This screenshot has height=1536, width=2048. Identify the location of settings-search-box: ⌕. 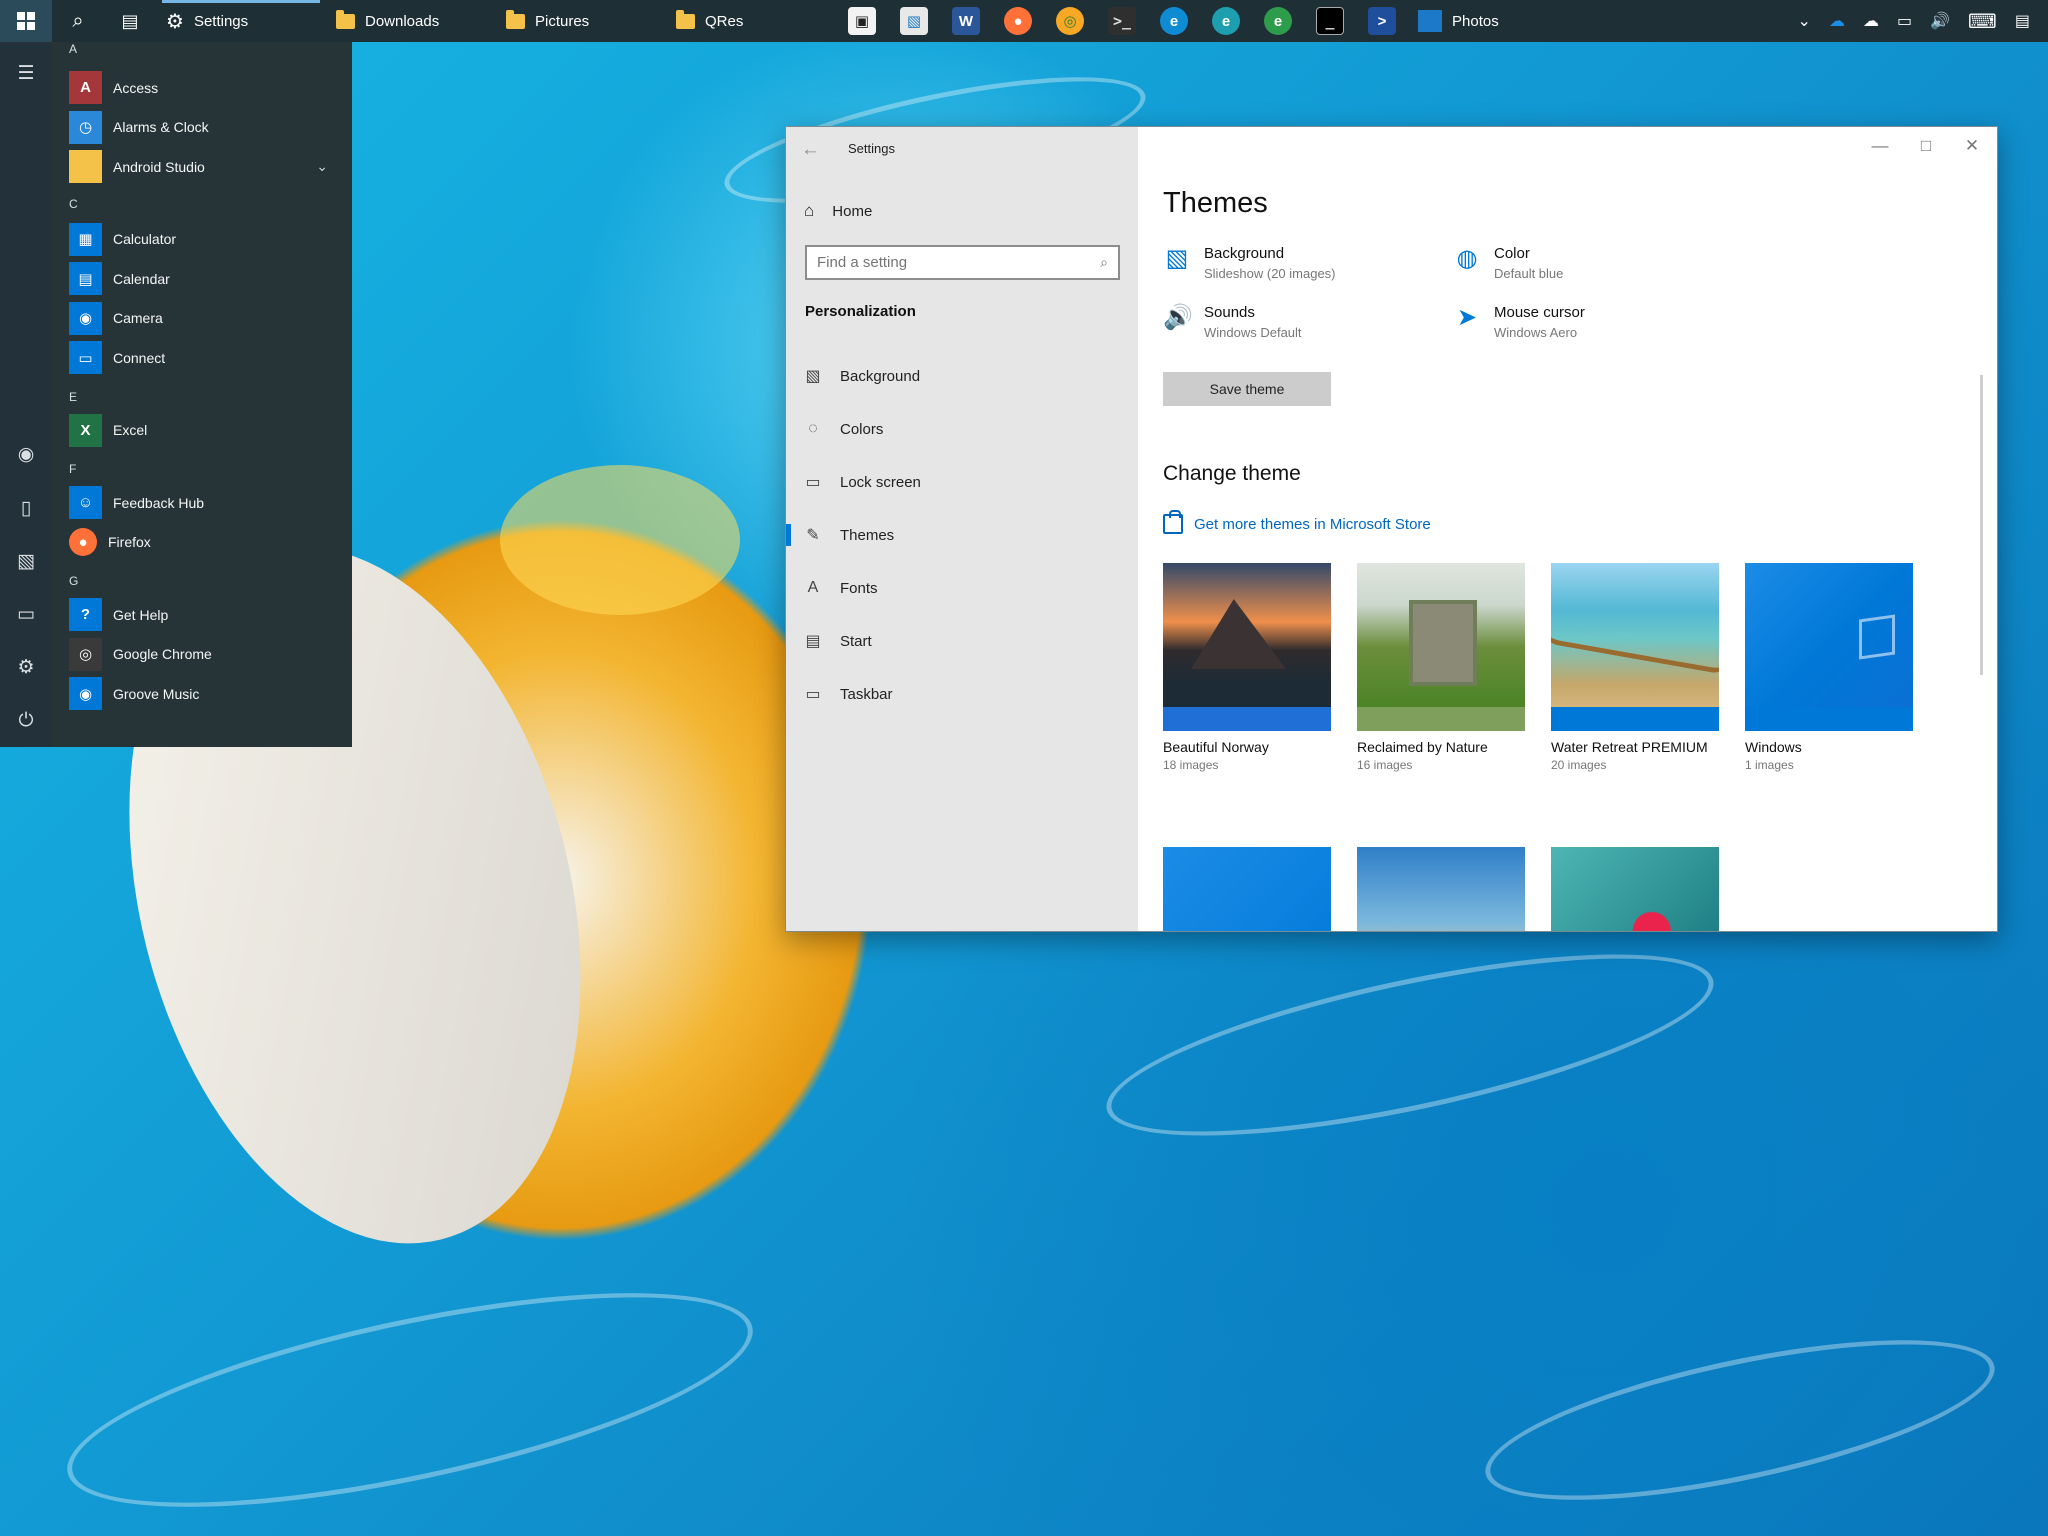
(962, 262).